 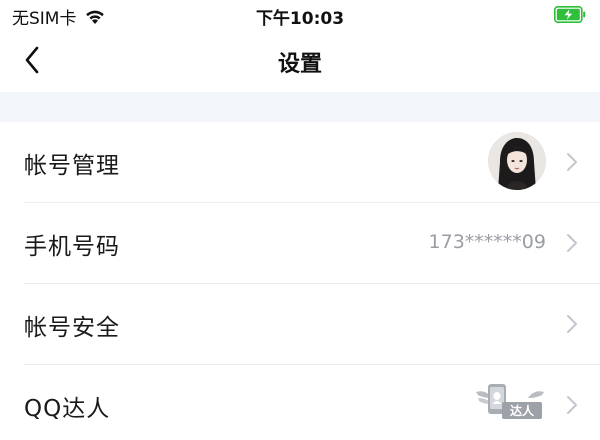 I want to click on section-separator, so click(x=300, y=107).